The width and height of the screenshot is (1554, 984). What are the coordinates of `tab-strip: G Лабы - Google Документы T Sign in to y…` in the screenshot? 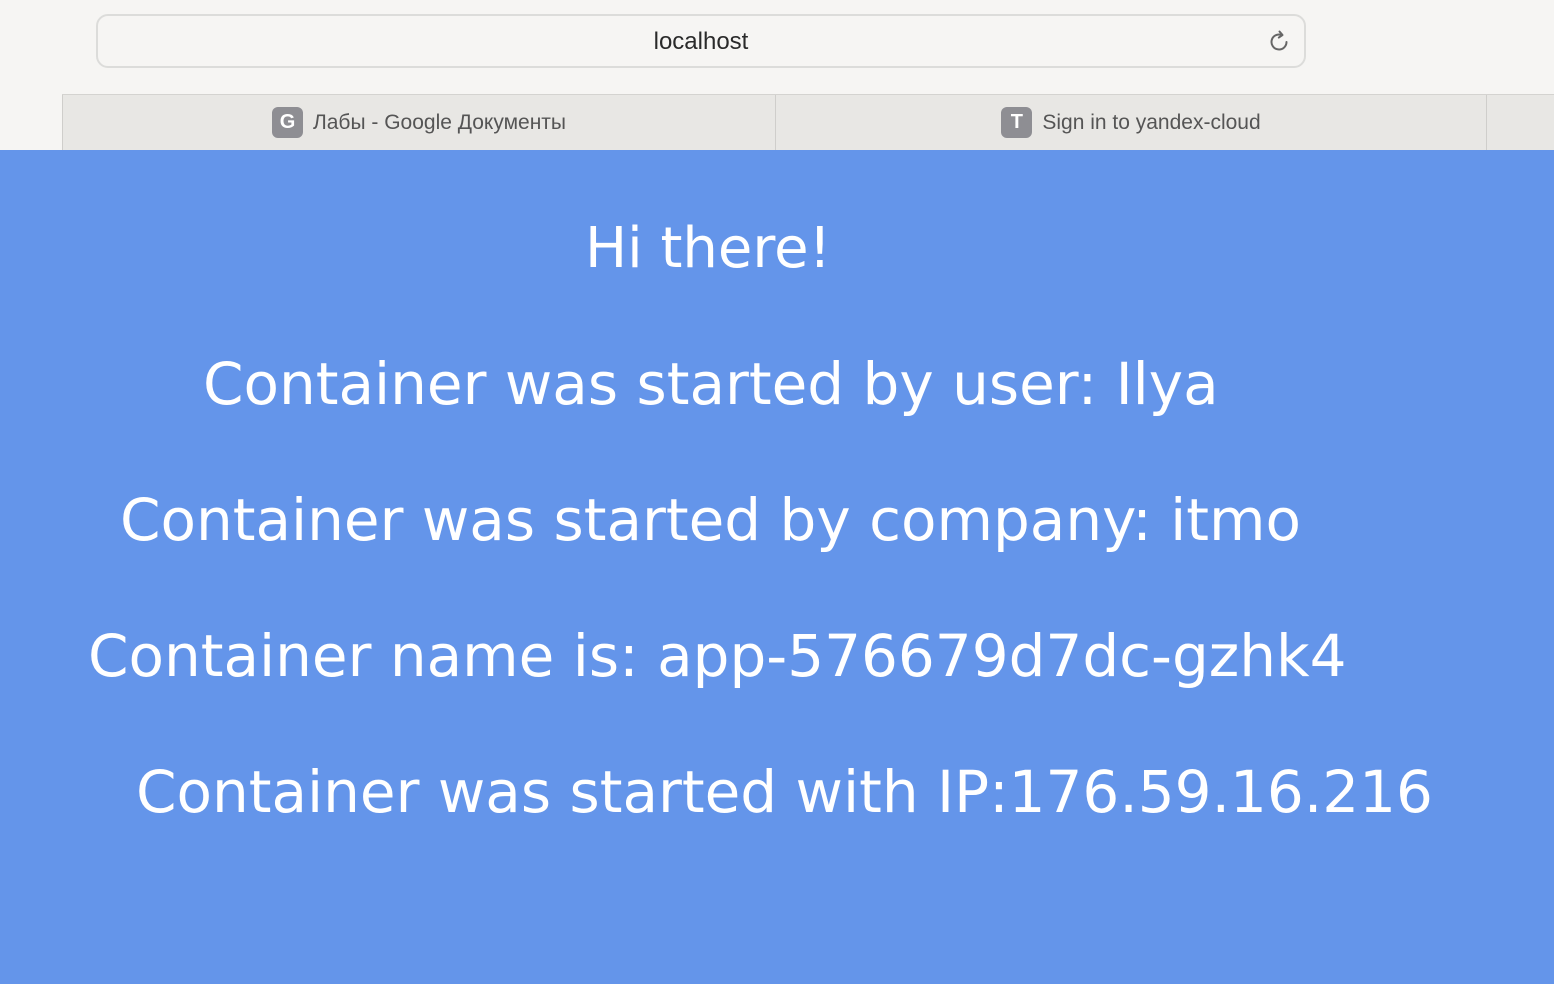 It's located at (808, 122).